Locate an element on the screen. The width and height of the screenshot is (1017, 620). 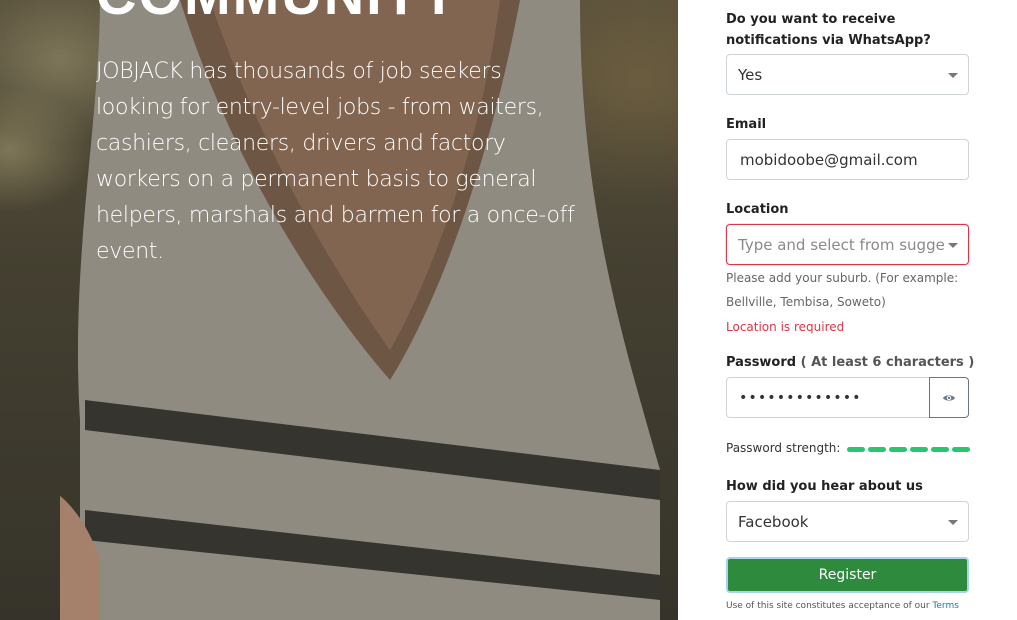
location-error: Location is required is located at coordinates (785, 327).